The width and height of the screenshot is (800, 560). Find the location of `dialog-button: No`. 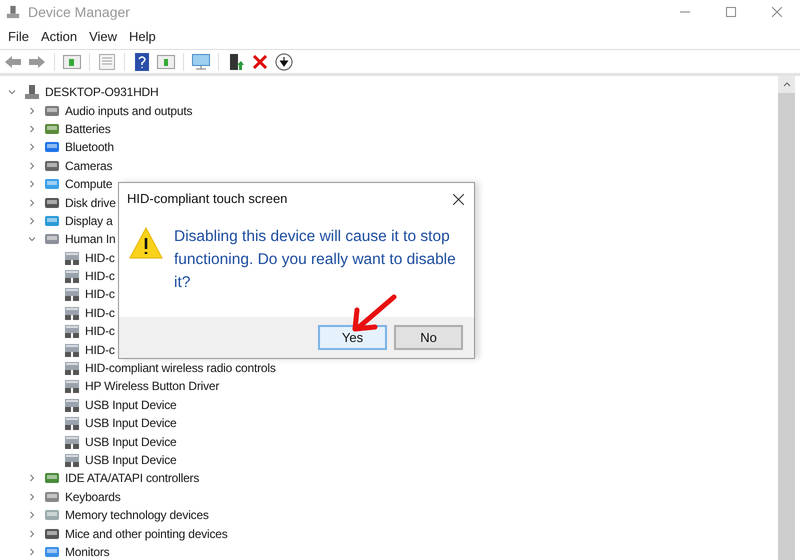

dialog-button: No is located at coordinates (428, 337).